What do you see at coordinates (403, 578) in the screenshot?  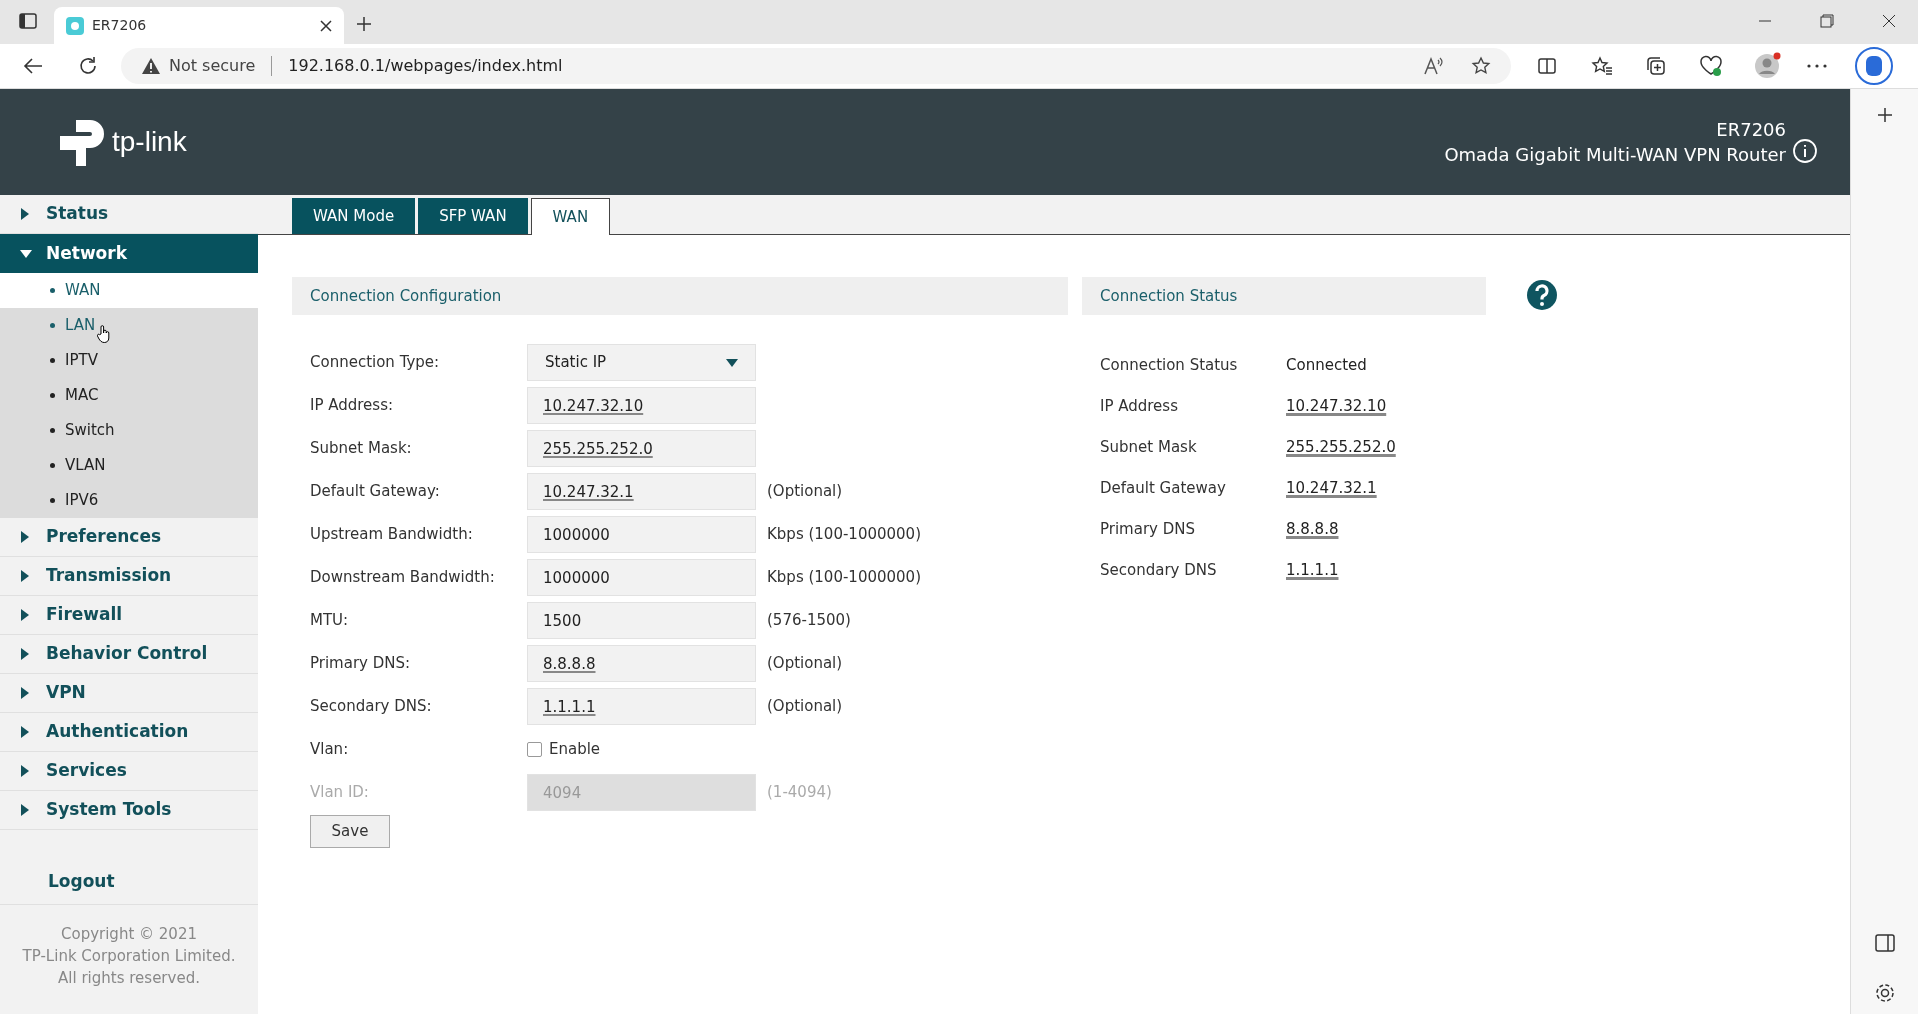 I see `field-label: Downstream Bandwidth:` at bounding box center [403, 578].